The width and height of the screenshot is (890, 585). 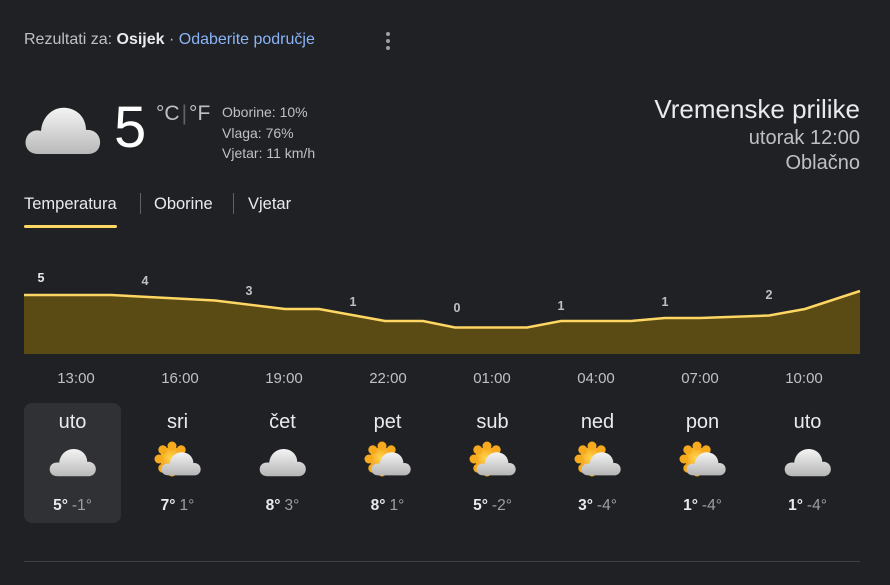 I want to click on unit-toggle: °C|°F, so click(x=183, y=114).